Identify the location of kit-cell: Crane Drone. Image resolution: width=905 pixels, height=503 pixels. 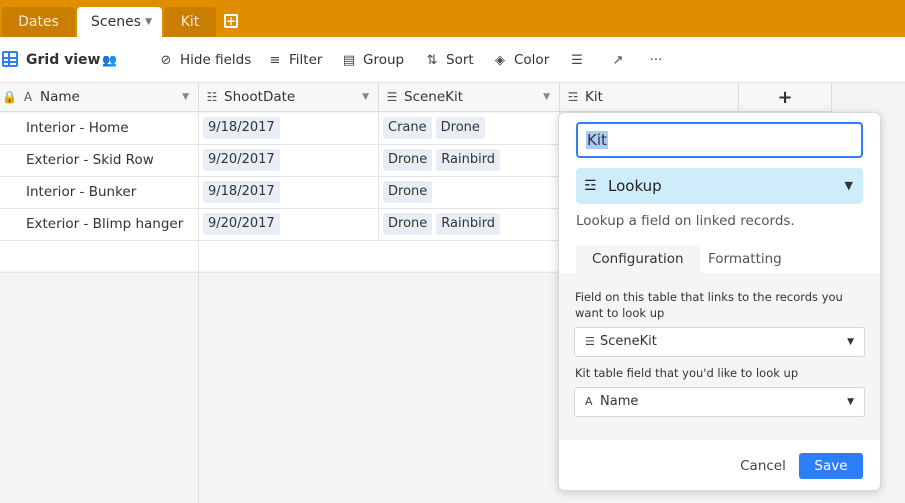
(469, 128).